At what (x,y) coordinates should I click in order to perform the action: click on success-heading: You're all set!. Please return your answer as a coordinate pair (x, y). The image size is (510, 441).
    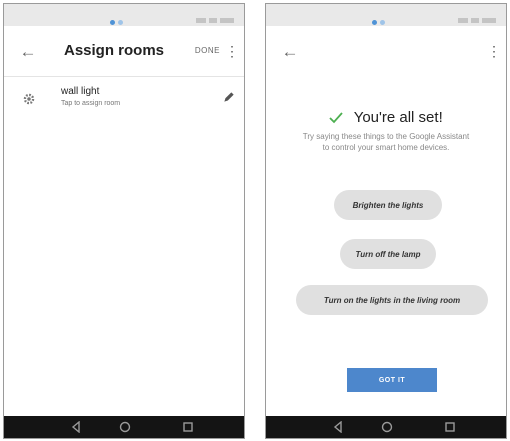
    Looking at the image, I should click on (386, 118).